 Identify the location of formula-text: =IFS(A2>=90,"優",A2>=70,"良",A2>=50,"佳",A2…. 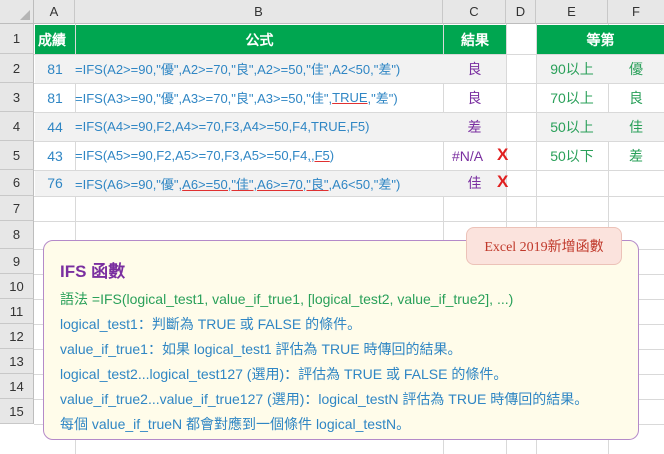
(238, 69).